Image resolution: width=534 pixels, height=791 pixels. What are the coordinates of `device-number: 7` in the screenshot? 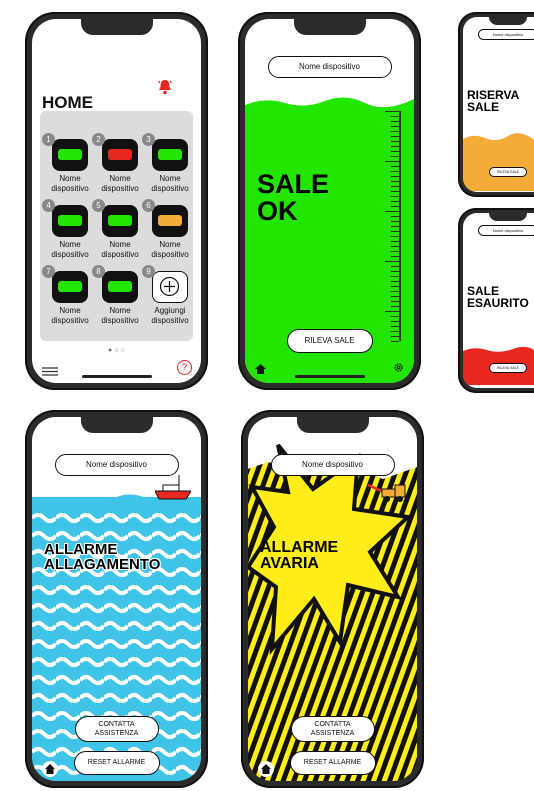 It's located at (48, 271).